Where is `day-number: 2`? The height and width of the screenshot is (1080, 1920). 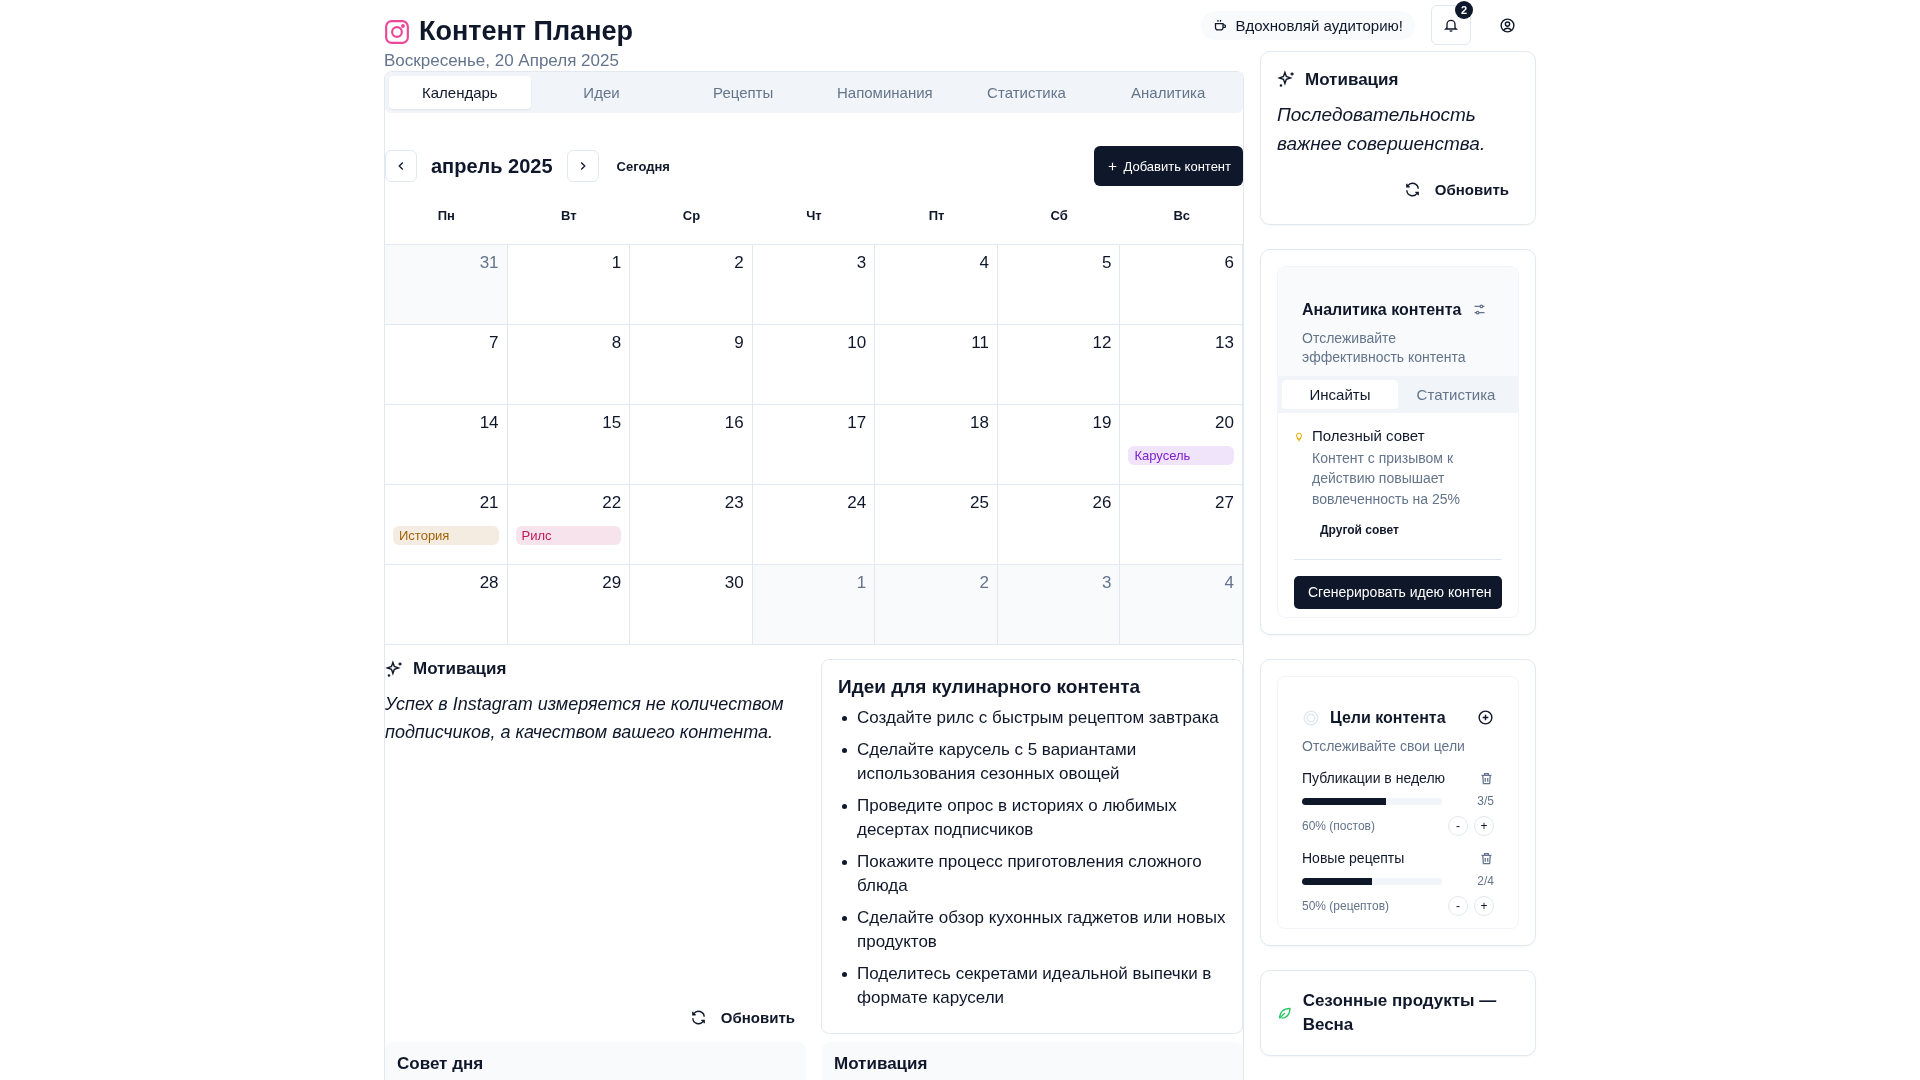
day-number: 2 is located at coordinates (983, 583).